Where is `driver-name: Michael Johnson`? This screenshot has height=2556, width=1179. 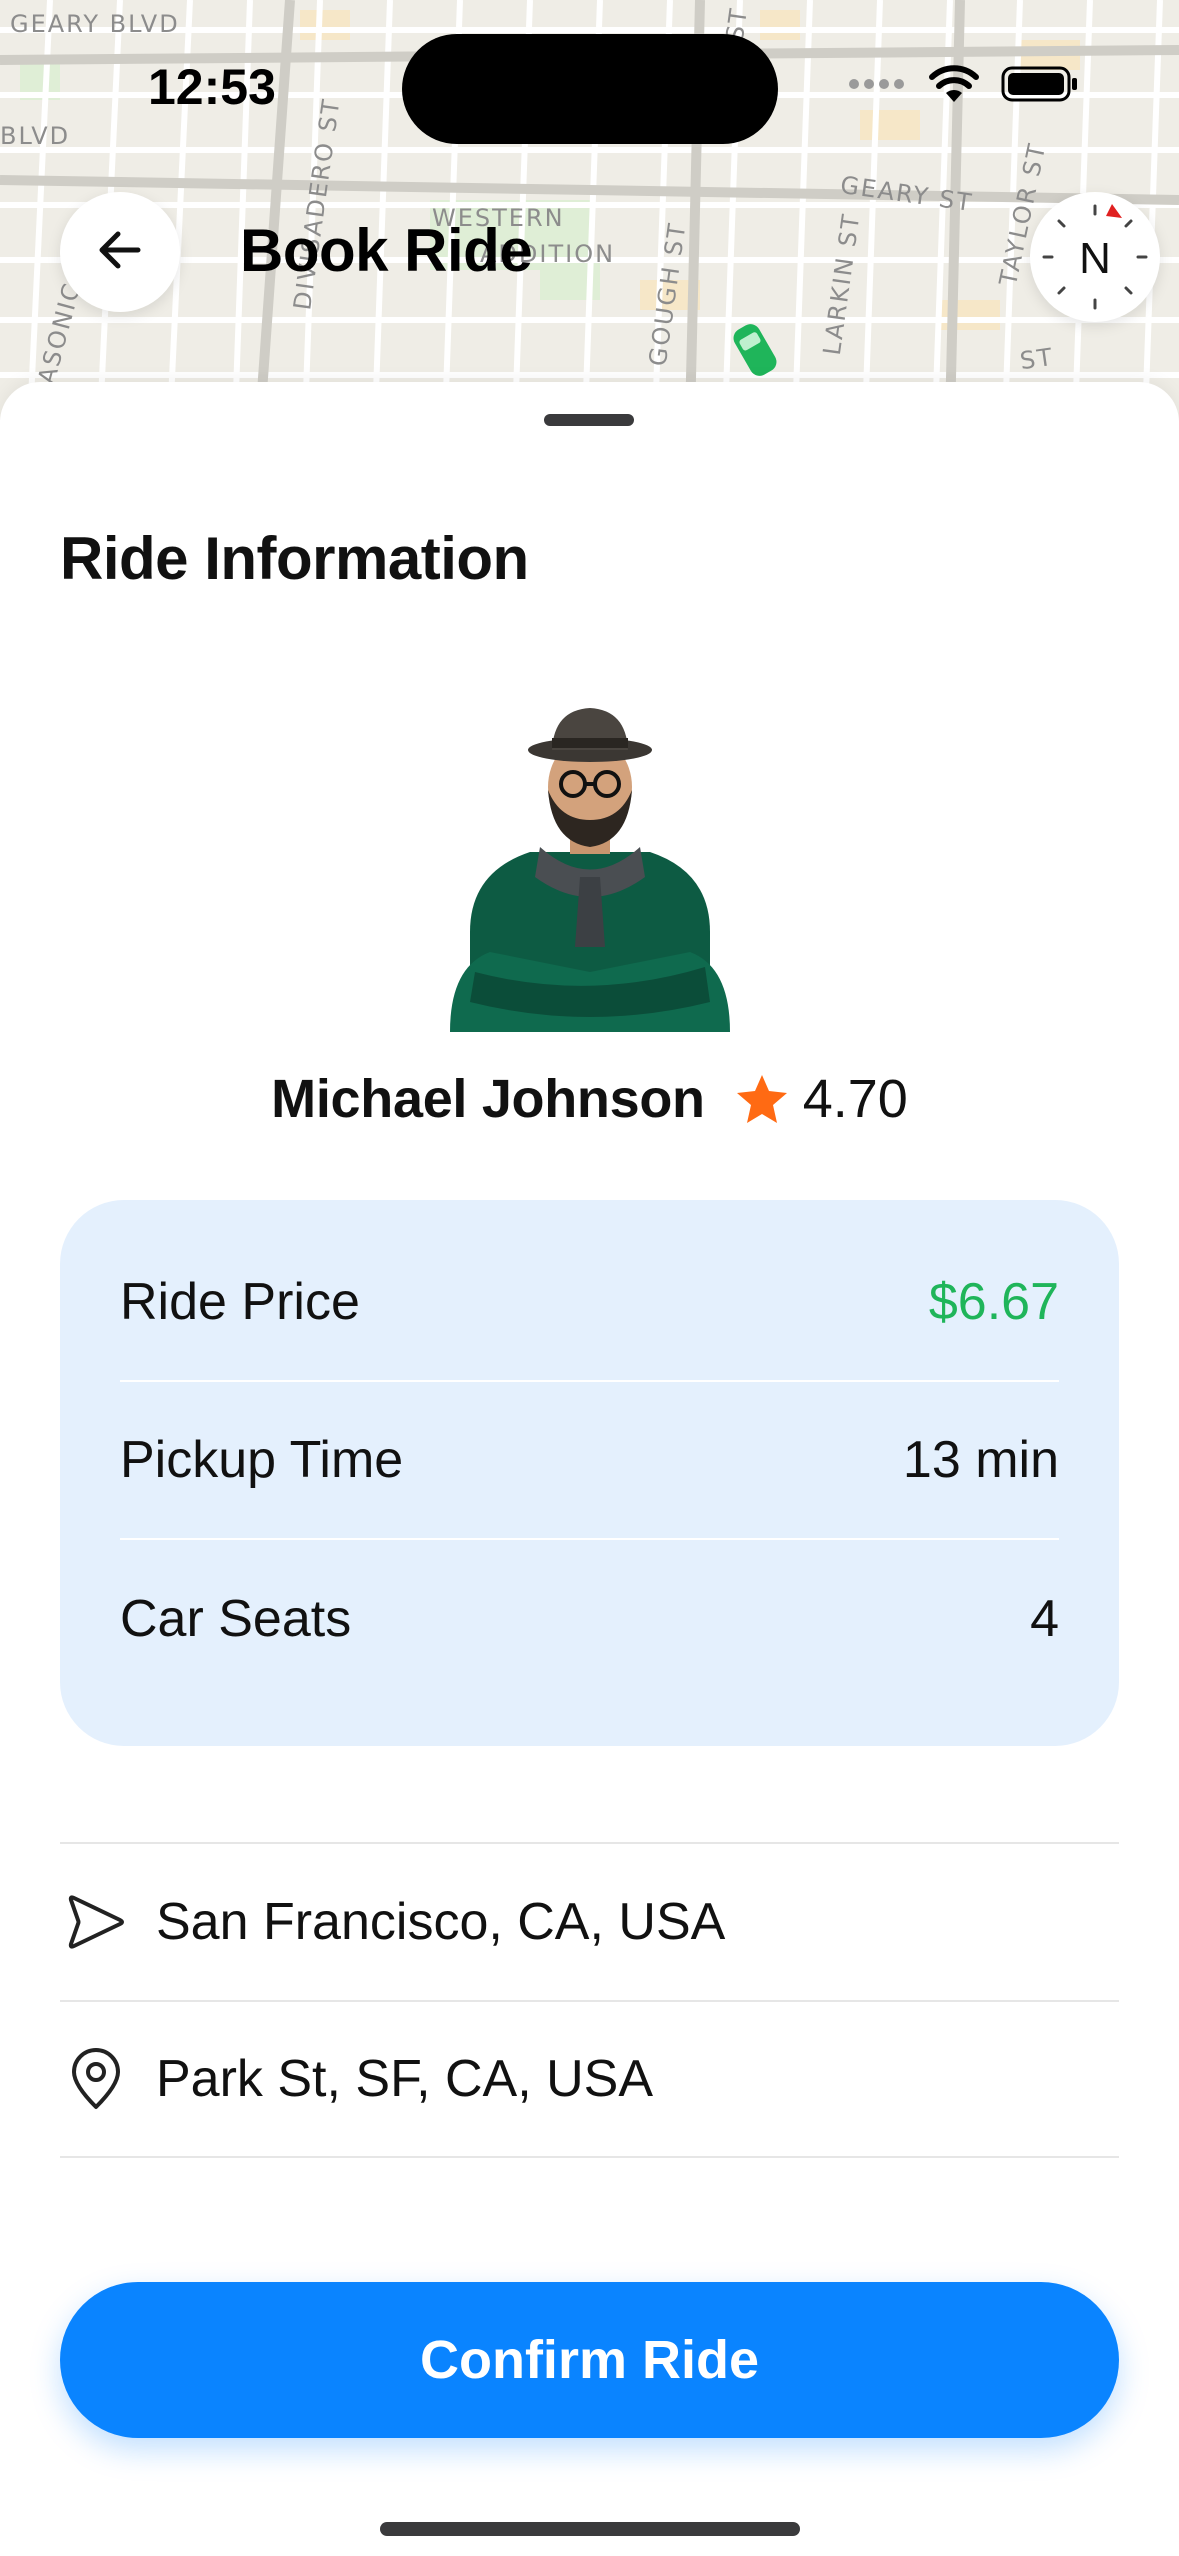
driver-name: Michael Johnson is located at coordinates (488, 1099).